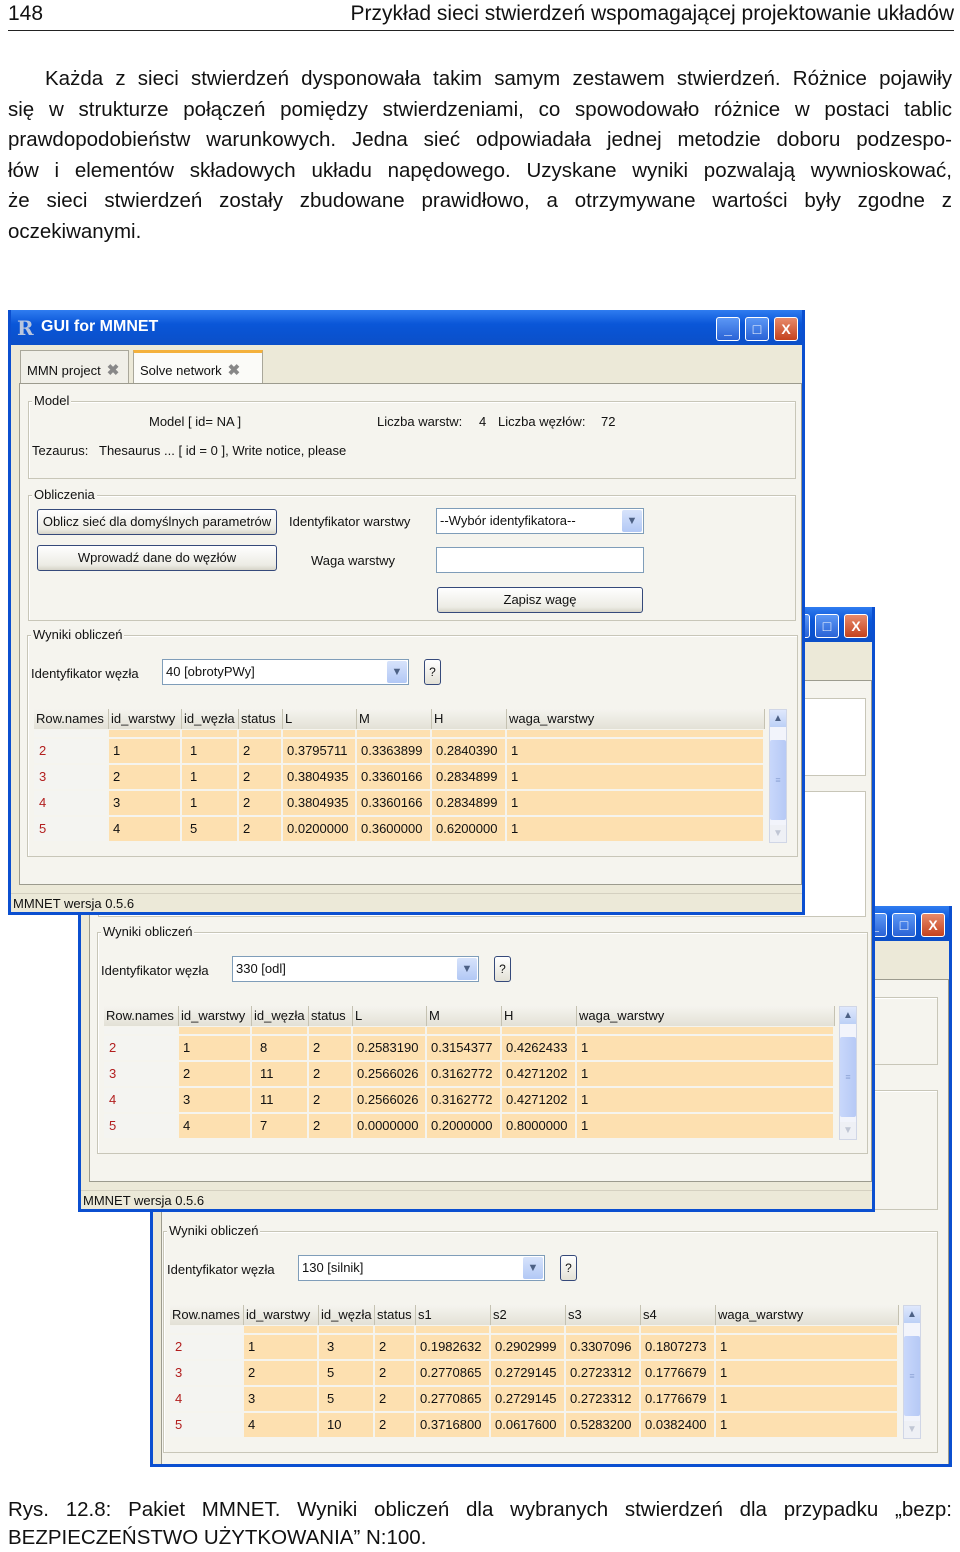  I want to click on node-id-value: 40 [obrotyPWy], so click(210, 671).